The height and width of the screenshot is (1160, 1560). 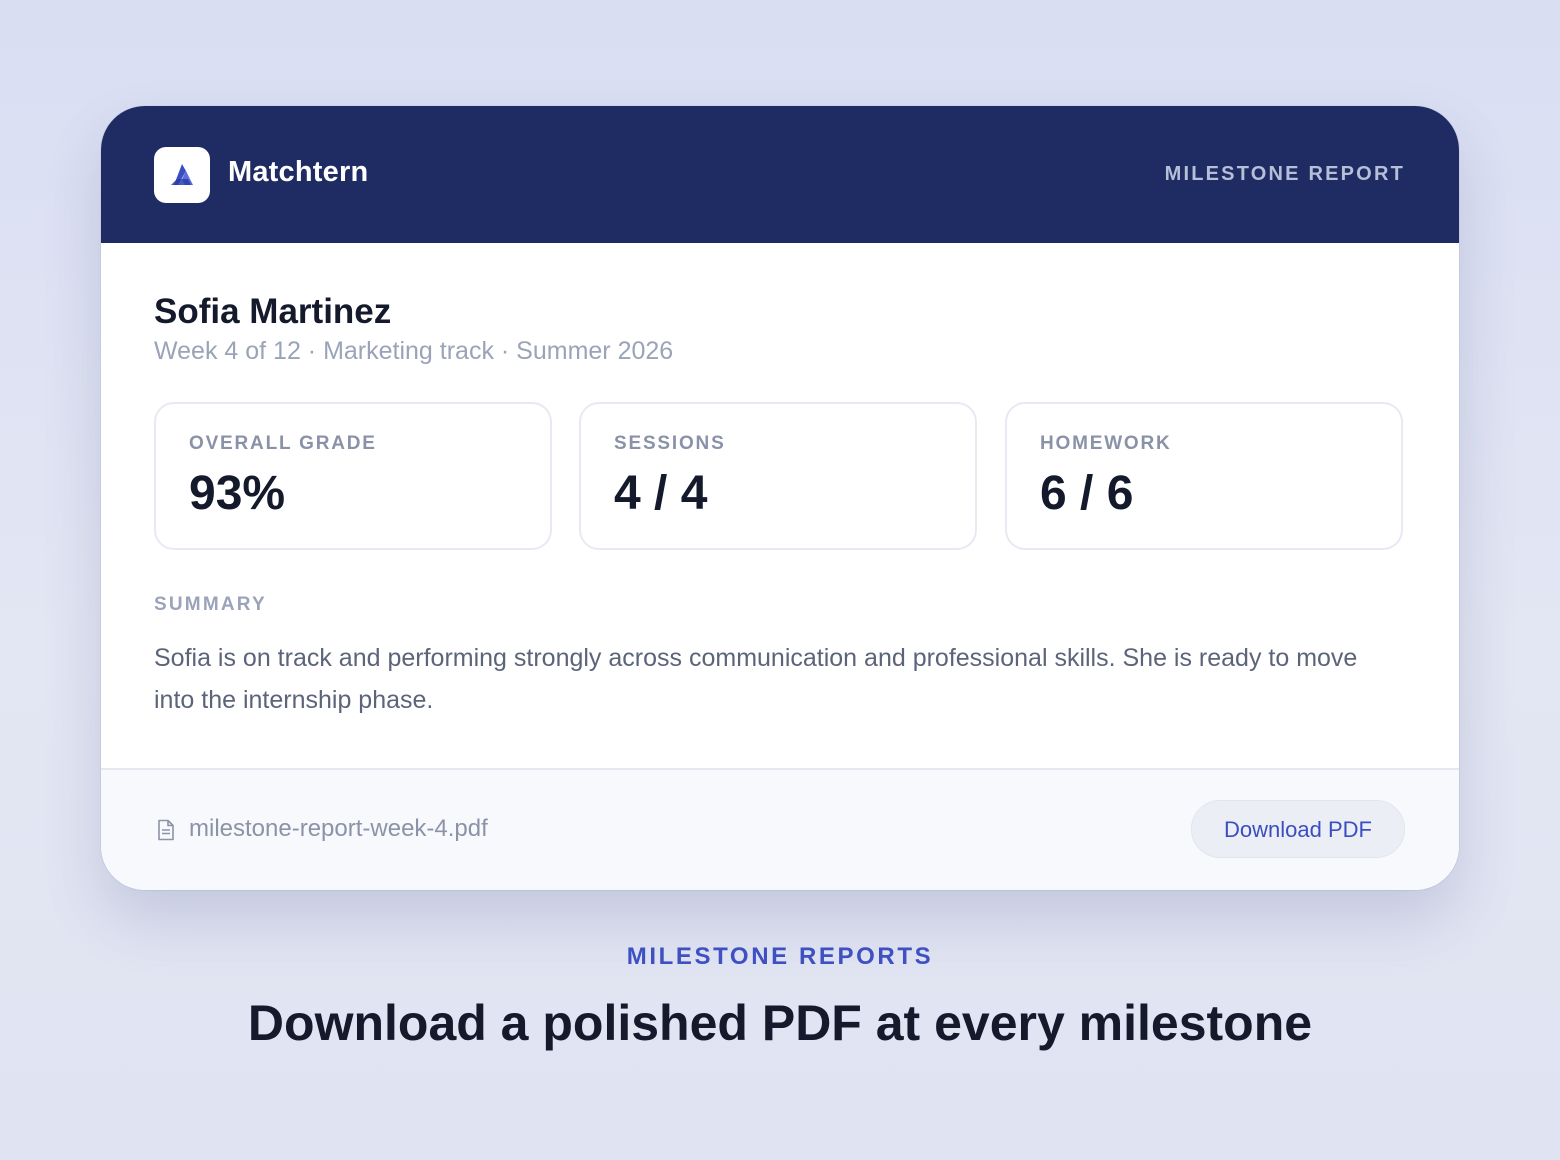 What do you see at coordinates (780, 174) in the screenshot?
I see `report-header: Matchtern MILESTONE REPORT` at bounding box center [780, 174].